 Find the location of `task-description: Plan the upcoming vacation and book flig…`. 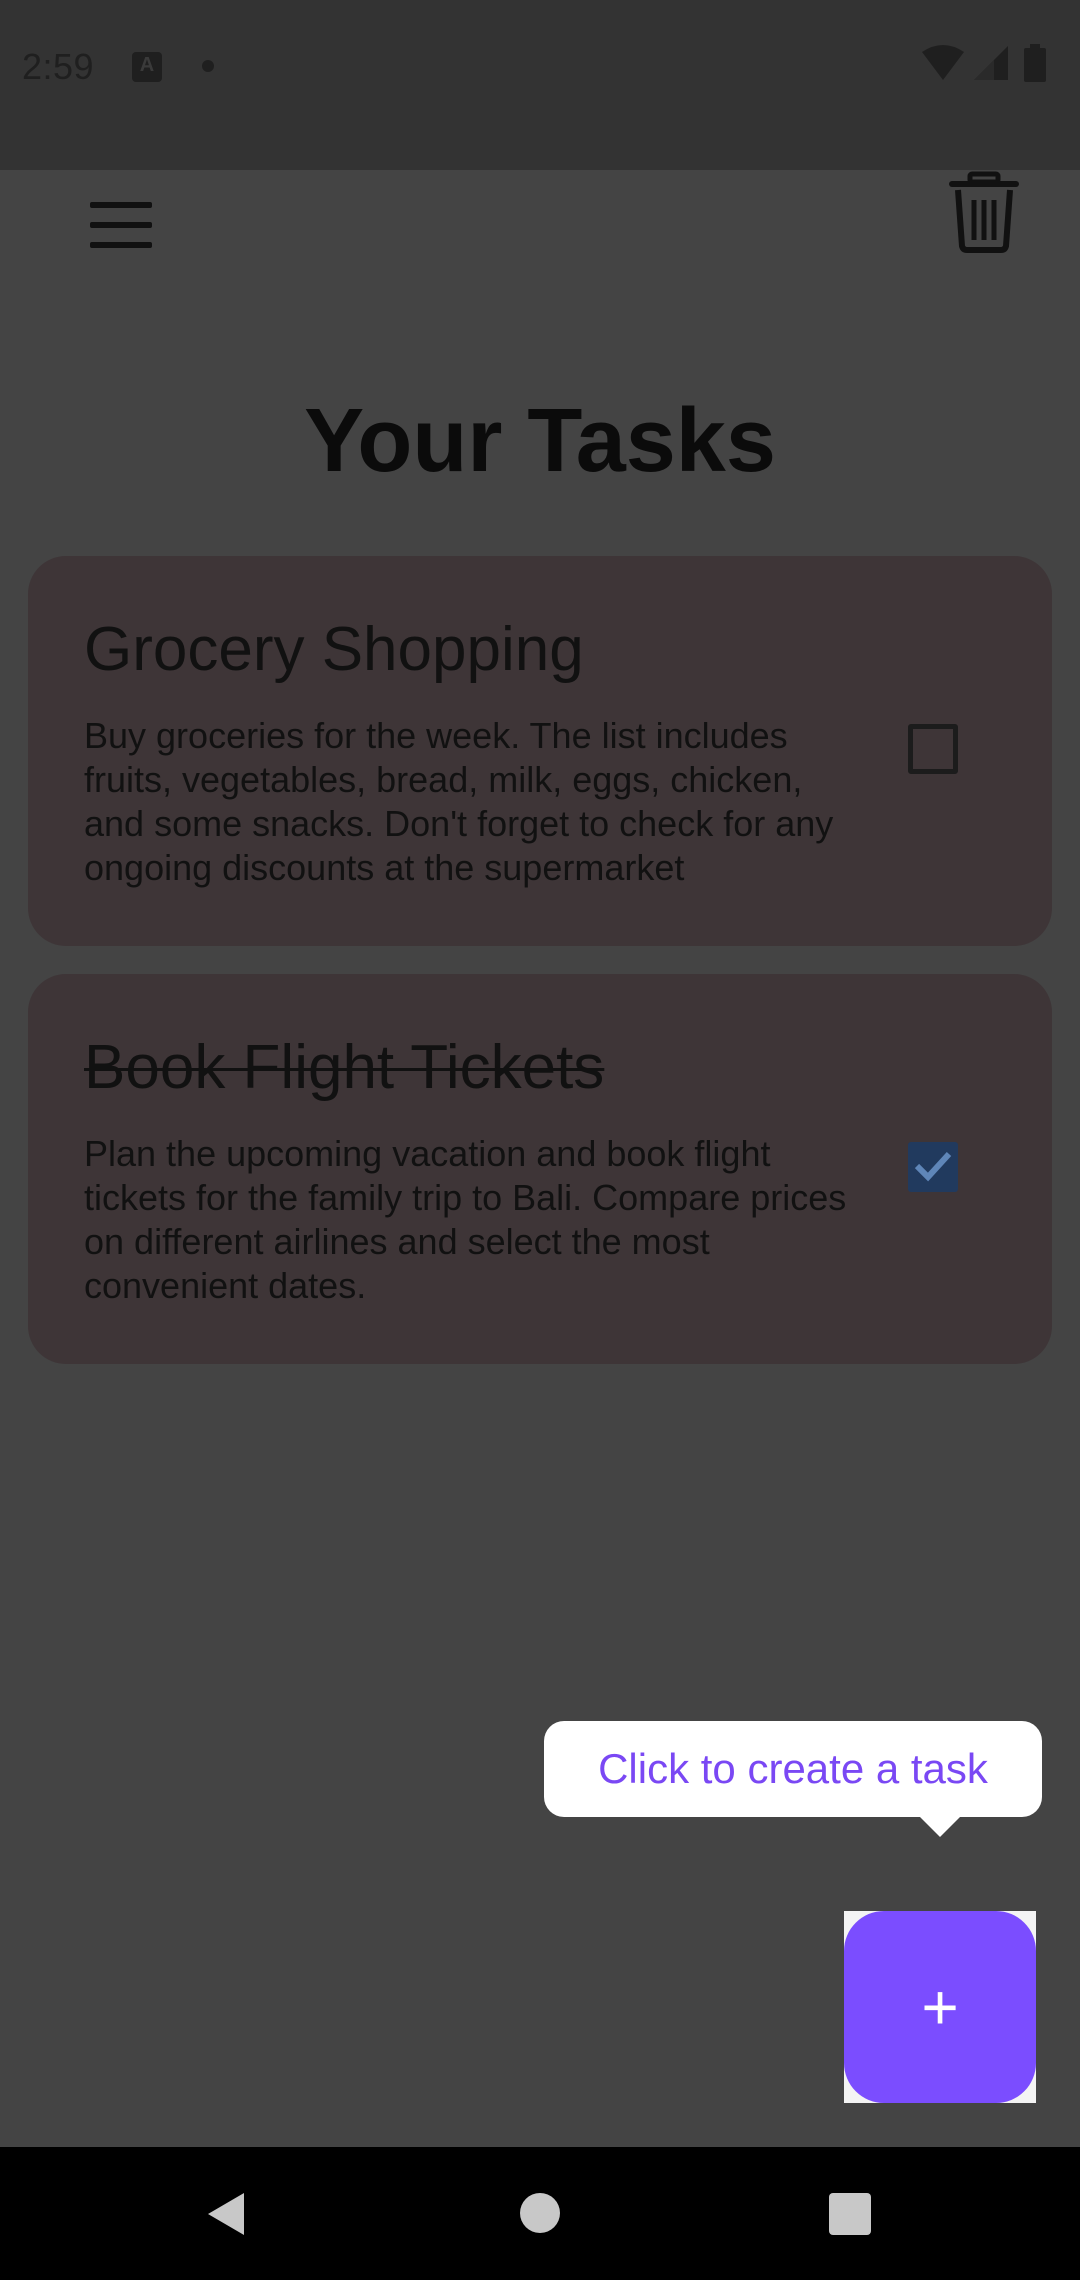

task-description: Plan the upcoming vacation and book flig… is located at coordinates (465, 1219).